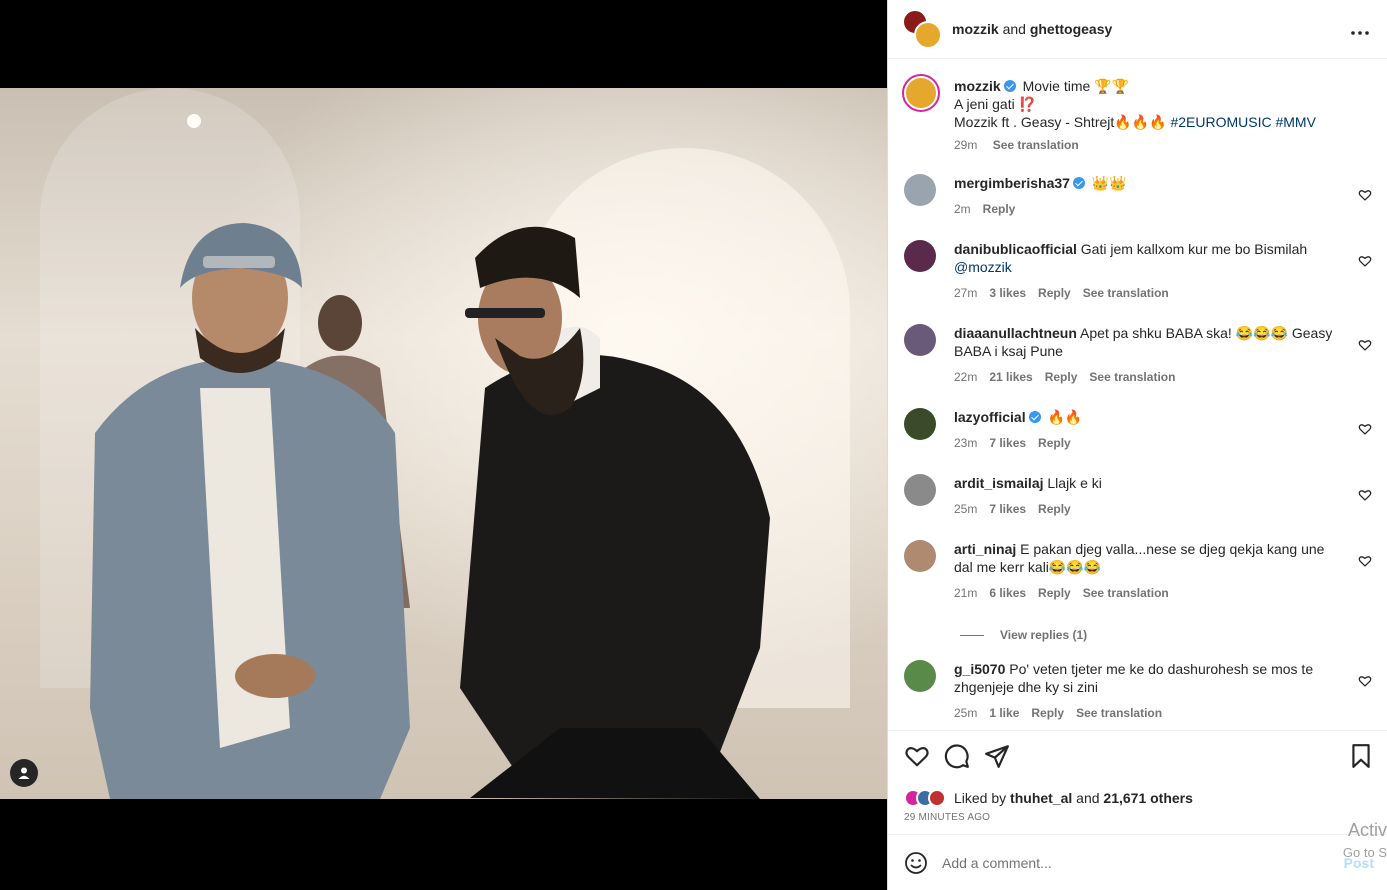 This screenshot has width=1387, height=890. What do you see at coordinates (979, 669) in the screenshot?
I see `comment-username: g_i5070` at bounding box center [979, 669].